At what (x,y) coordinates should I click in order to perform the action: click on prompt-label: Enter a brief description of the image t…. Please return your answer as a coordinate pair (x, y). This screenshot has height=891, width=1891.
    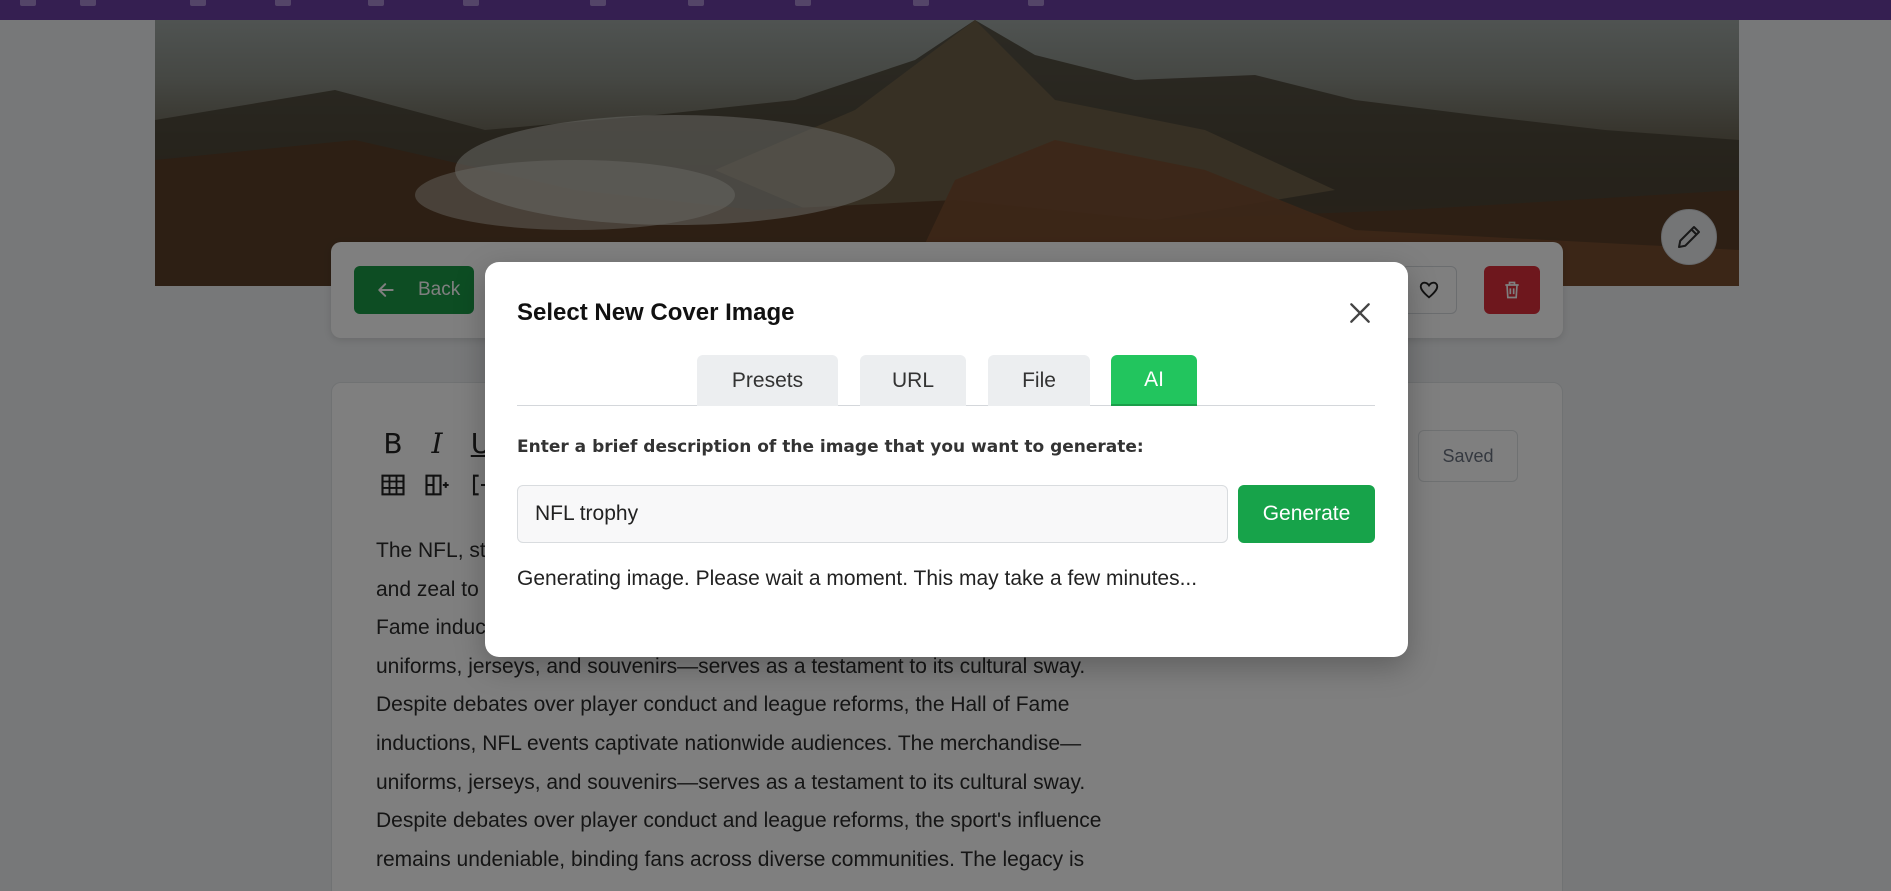
    Looking at the image, I should click on (830, 447).